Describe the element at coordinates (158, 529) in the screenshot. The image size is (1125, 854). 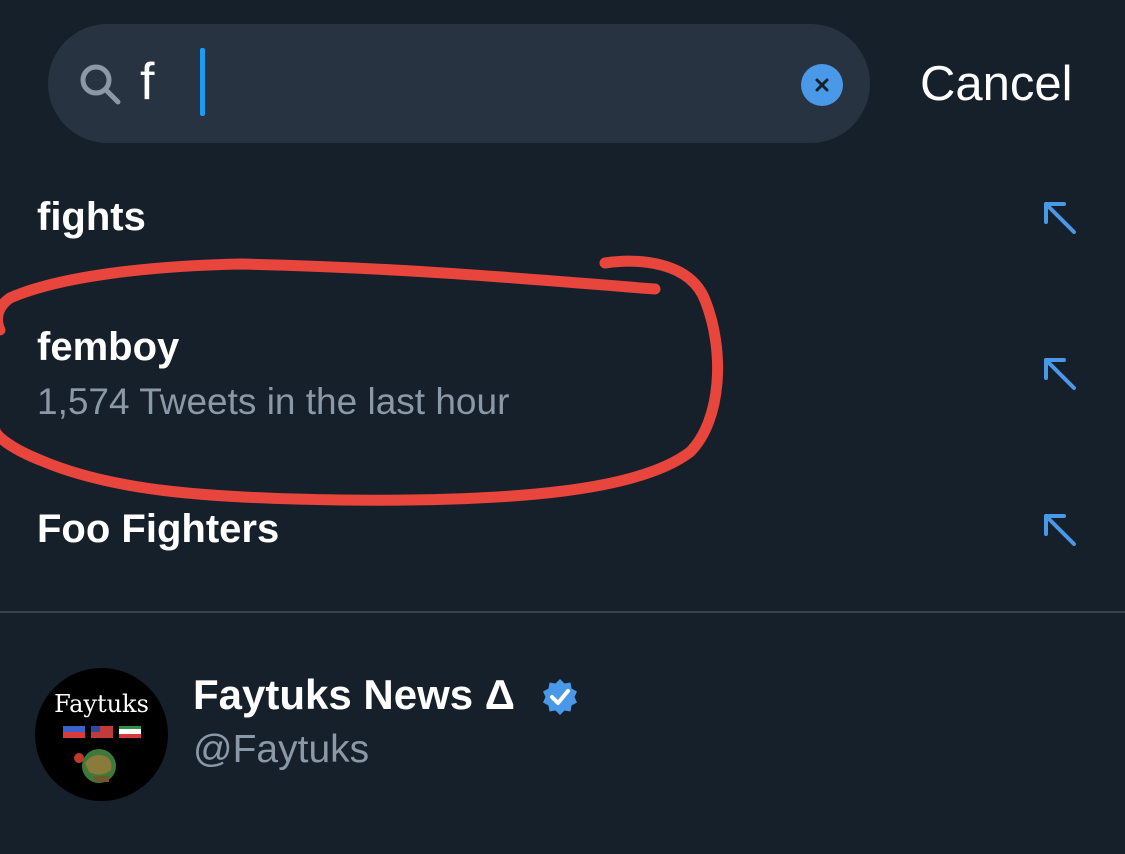
I see `suggestion-label: Foo Fighters` at that location.